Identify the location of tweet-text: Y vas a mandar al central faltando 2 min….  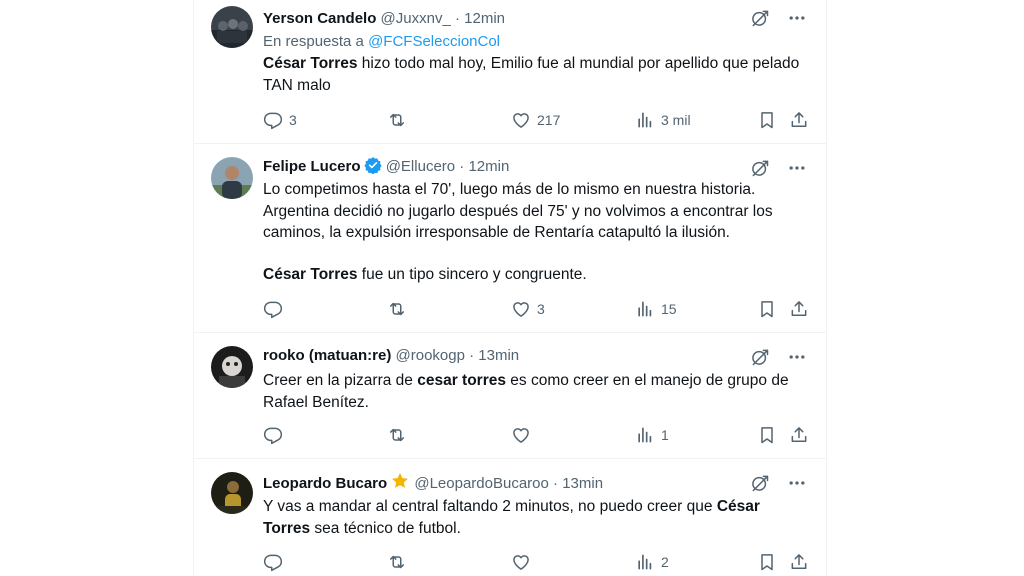
(535, 517).